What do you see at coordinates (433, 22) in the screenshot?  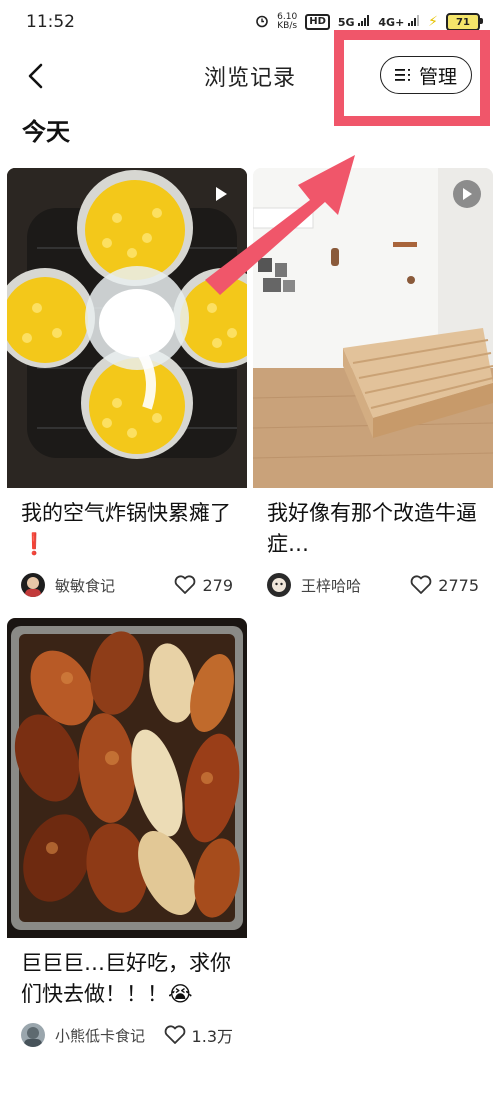 I see `charging-icon: ⚡` at bounding box center [433, 22].